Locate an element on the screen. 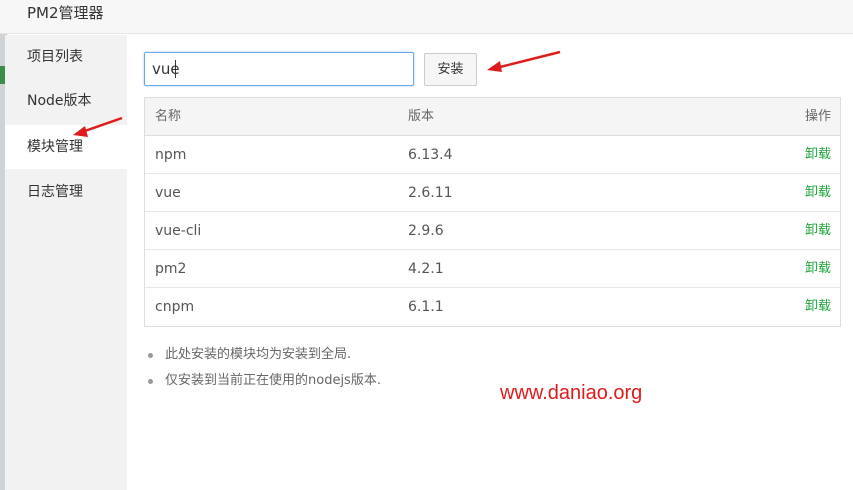 The width and height of the screenshot is (853, 490). install-button: 安装 is located at coordinates (450, 69).